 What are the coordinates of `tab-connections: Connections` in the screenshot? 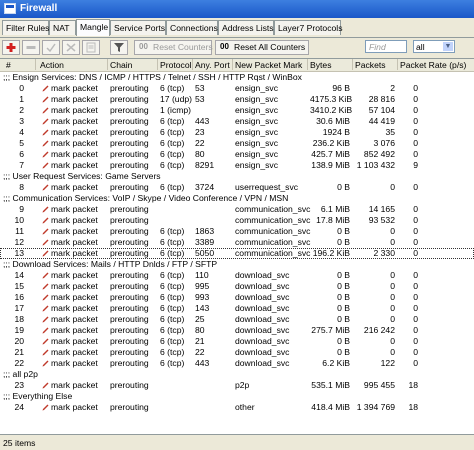 It's located at (192, 27).